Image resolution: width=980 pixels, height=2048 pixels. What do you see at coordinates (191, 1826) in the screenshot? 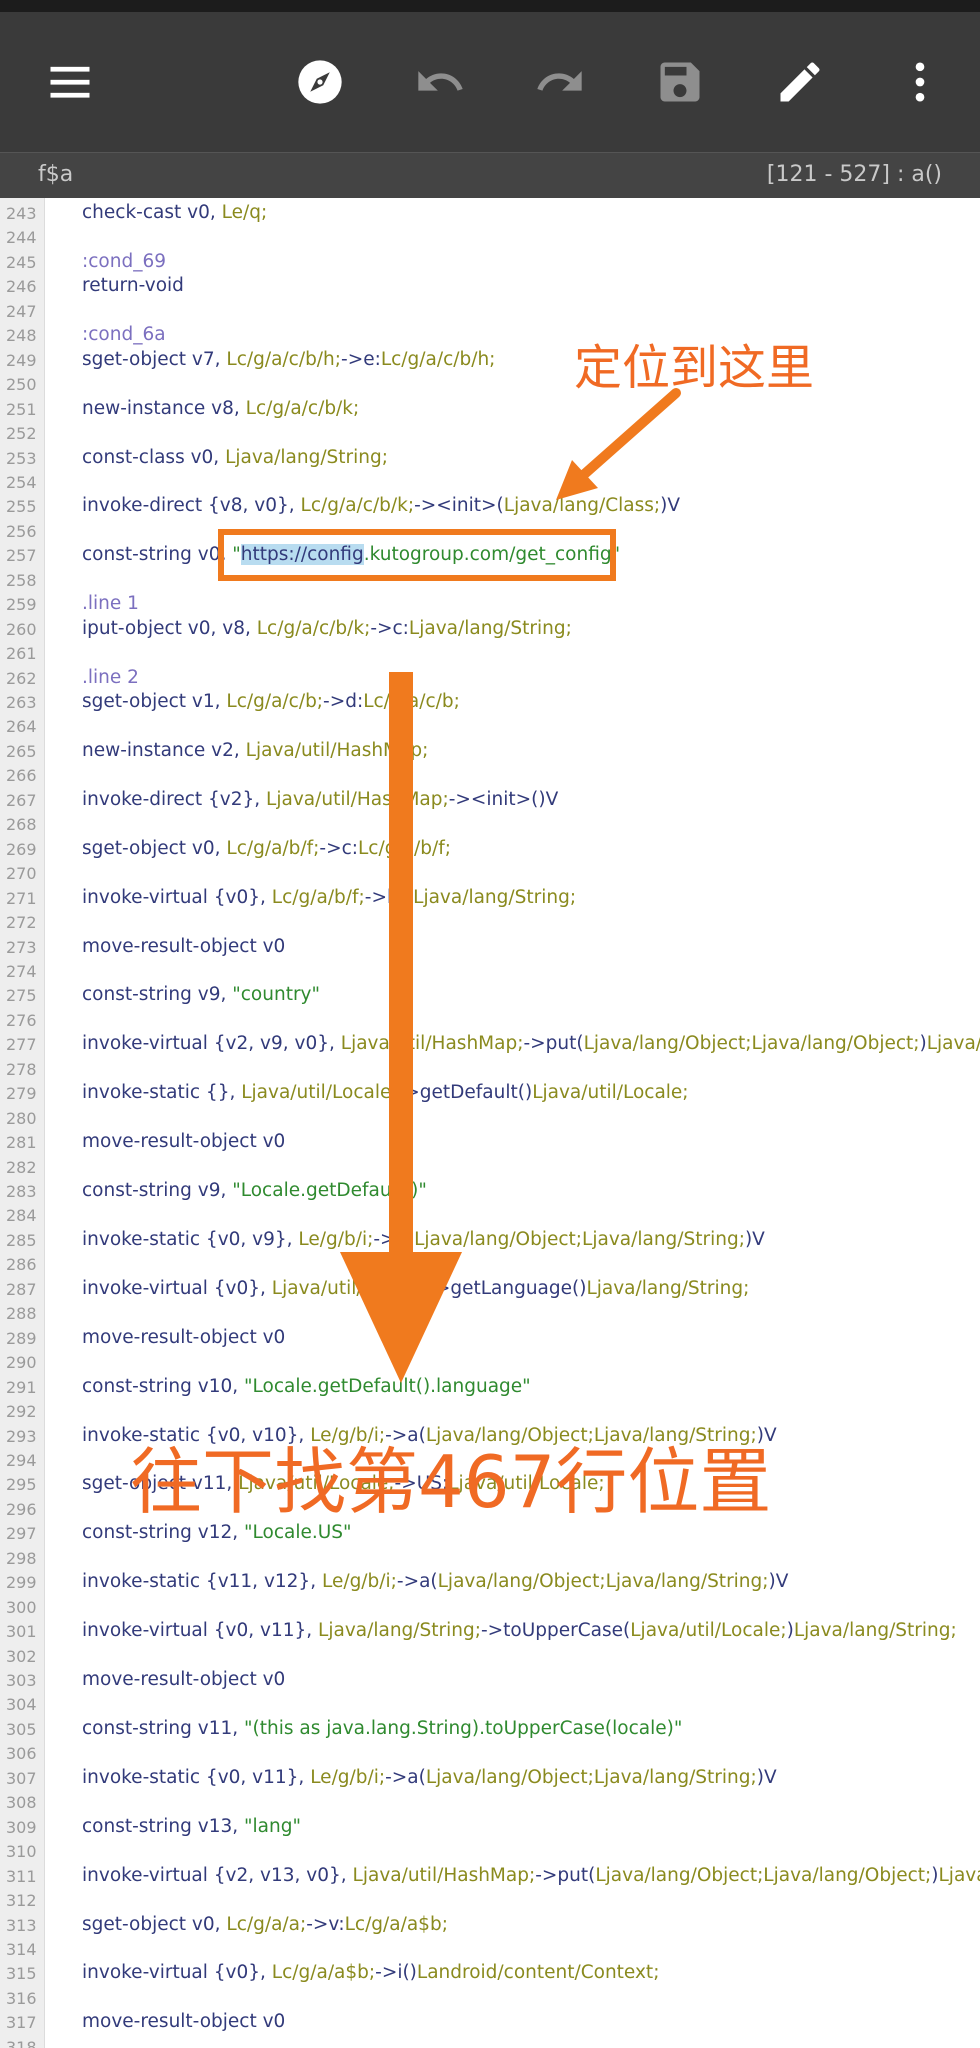
I see `code-text: const-string v13, "lang"` at bounding box center [191, 1826].